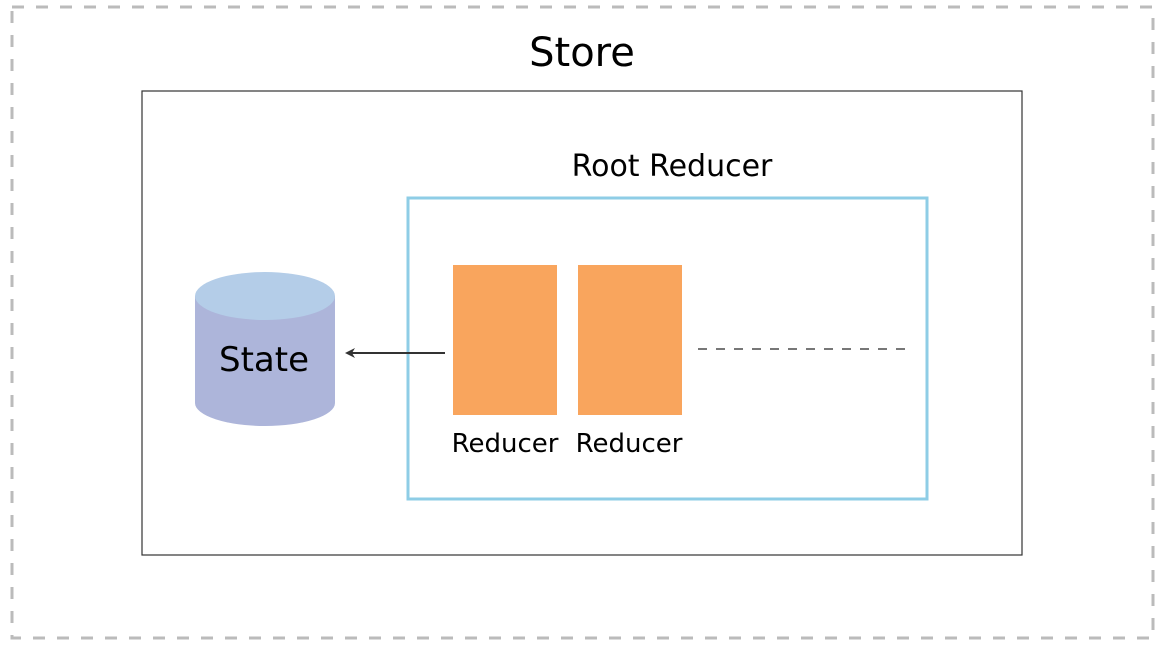 The height and width of the screenshot is (647, 1165). Describe the element at coordinates (672, 166) in the screenshot. I see `root-reducer-title: Root Reducer` at that location.